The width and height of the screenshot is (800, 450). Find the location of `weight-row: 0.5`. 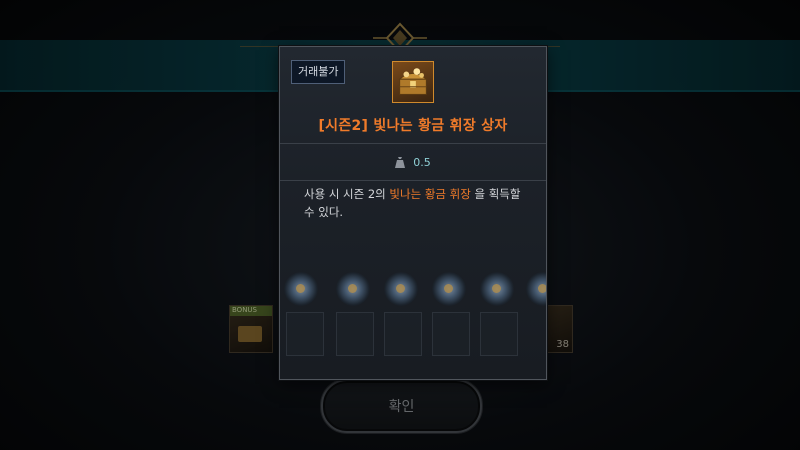

weight-row: 0.5 is located at coordinates (413, 162).